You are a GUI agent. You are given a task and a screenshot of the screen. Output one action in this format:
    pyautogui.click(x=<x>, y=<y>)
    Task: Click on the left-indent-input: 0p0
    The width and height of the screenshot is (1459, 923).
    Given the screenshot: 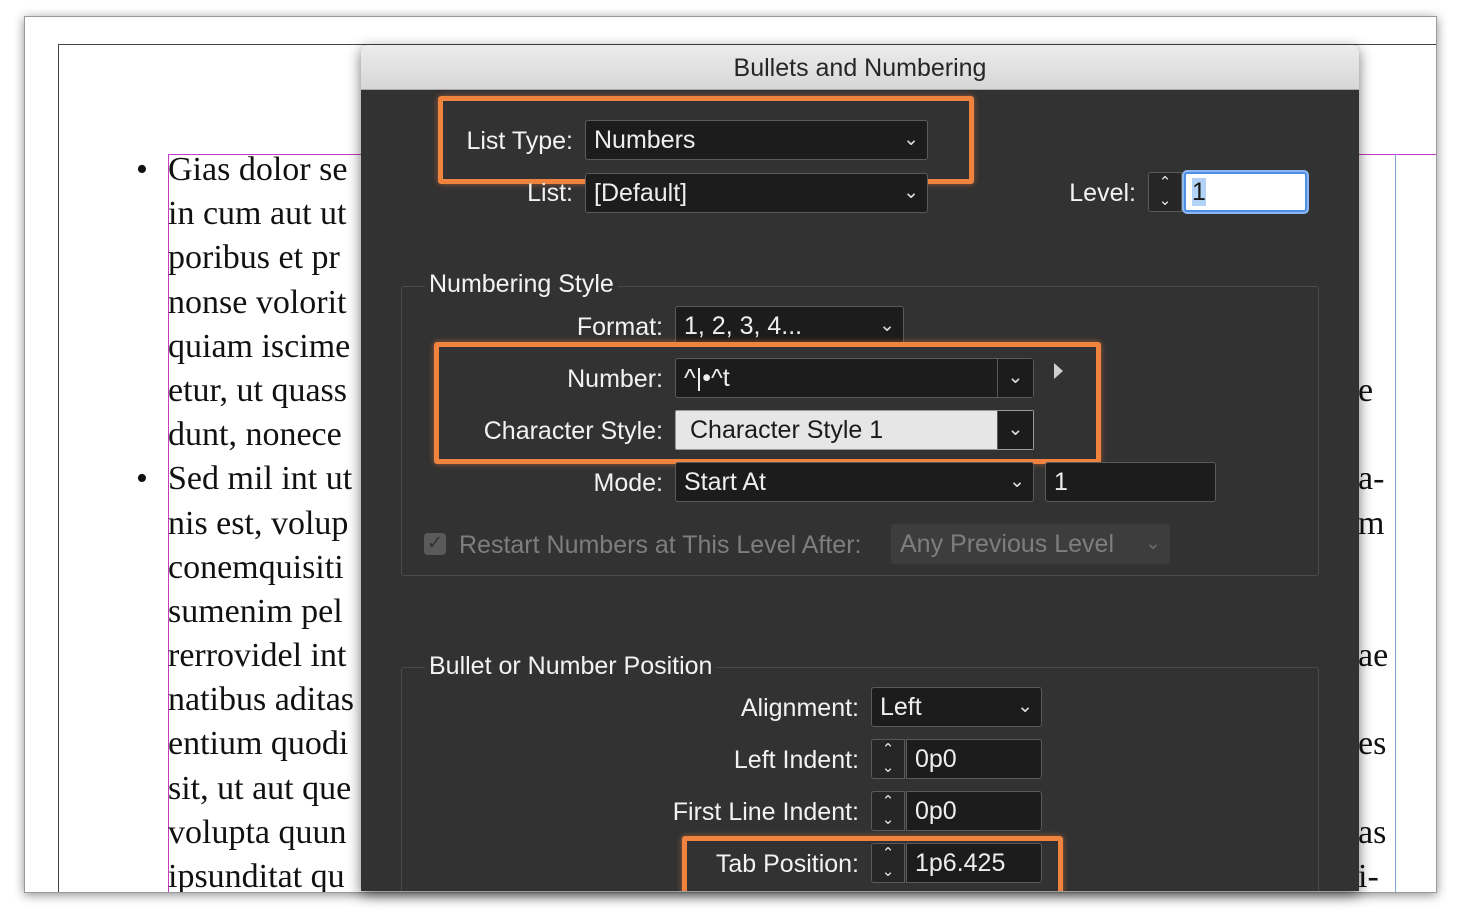 What is the action you would take?
    pyautogui.click(x=974, y=759)
    